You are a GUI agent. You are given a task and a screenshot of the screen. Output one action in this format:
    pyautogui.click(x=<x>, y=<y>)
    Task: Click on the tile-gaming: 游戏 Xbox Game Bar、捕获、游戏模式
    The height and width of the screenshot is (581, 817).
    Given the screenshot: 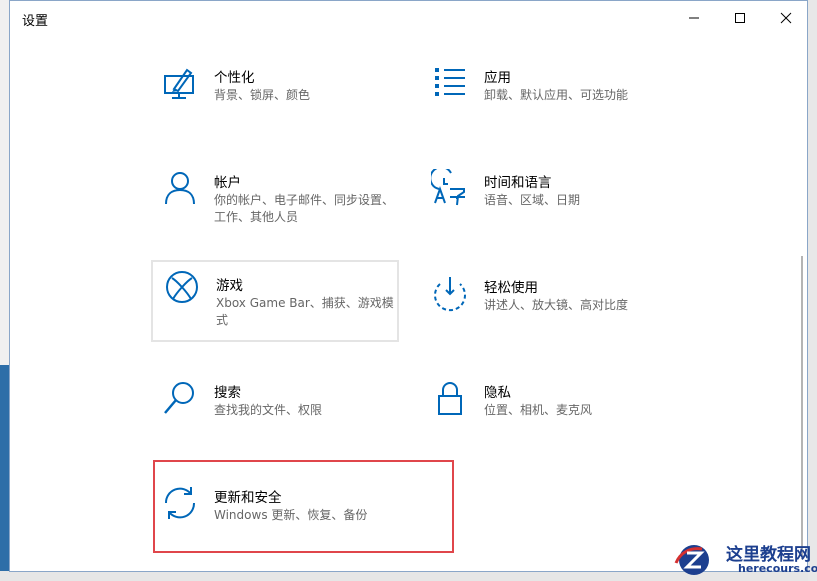 What is the action you would take?
    pyautogui.click(x=275, y=301)
    